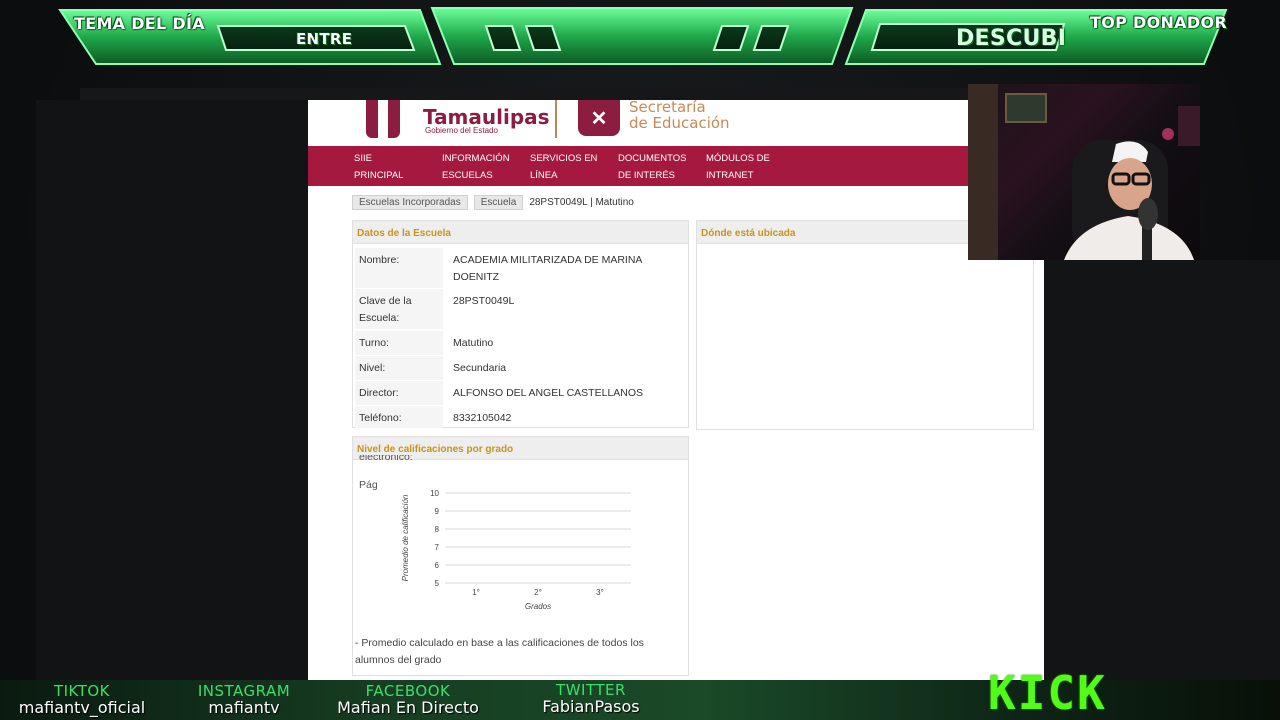 This screenshot has height=720, width=1280. I want to click on social-twitter: TWITTER FabianPasos, so click(591, 699).